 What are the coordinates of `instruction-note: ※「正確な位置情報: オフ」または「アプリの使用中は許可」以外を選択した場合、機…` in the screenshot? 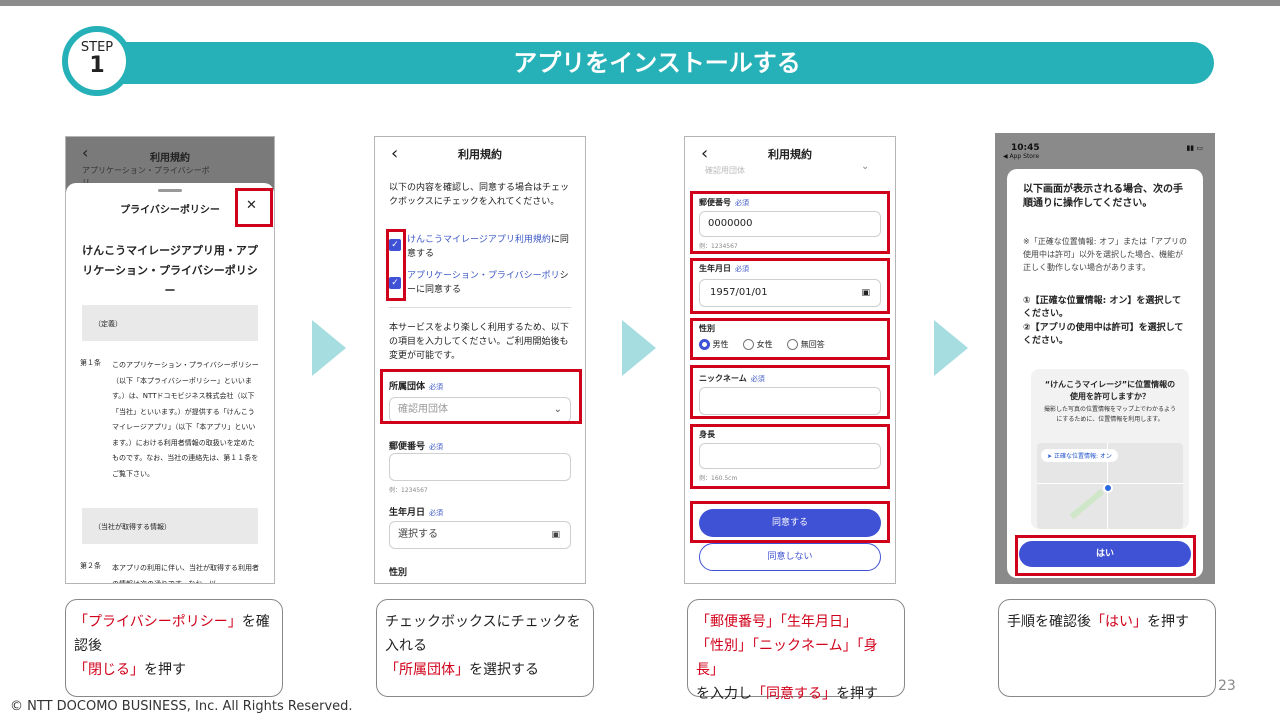 It's located at (1105, 254).